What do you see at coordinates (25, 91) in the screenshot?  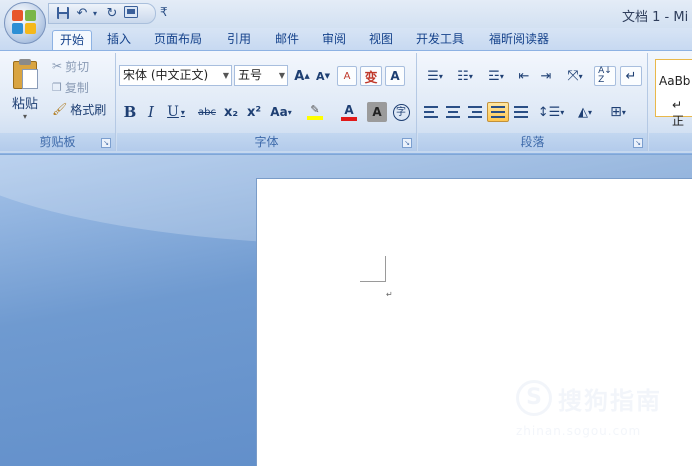 I see `paste-button: 粘贴 ▾` at bounding box center [25, 91].